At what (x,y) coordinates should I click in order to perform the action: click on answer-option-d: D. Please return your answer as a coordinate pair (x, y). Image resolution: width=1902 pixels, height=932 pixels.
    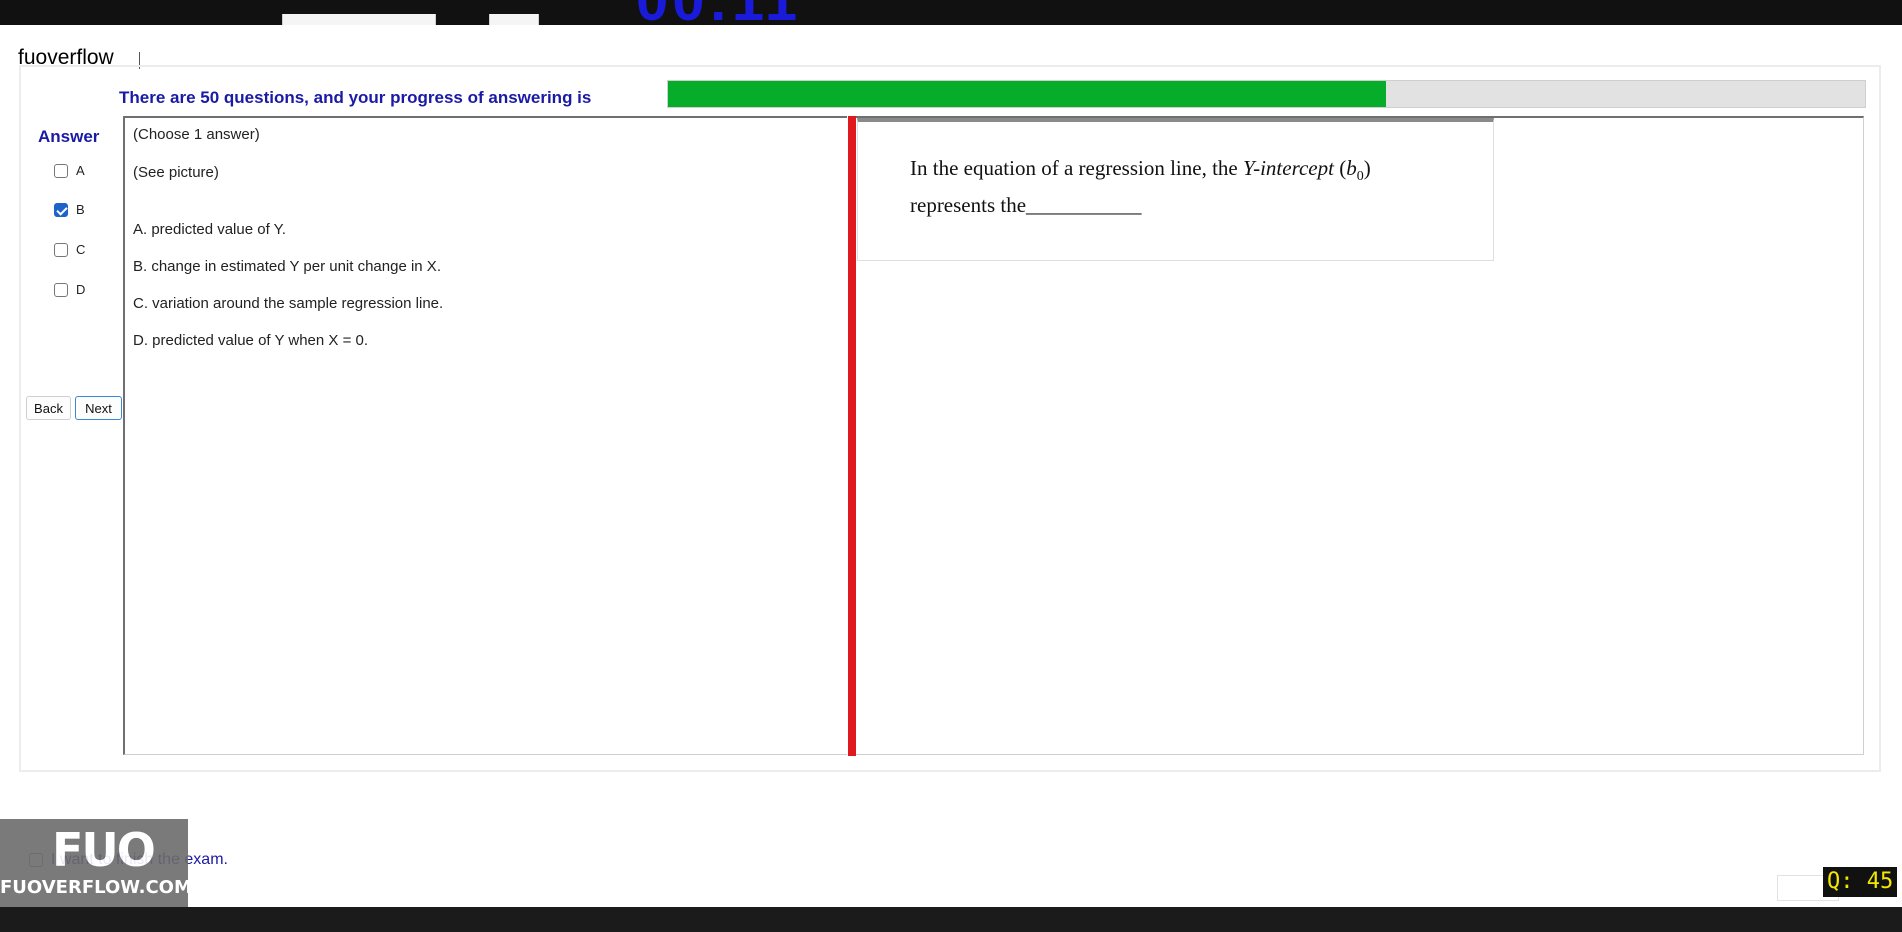
    Looking at the image, I should click on (69, 289).